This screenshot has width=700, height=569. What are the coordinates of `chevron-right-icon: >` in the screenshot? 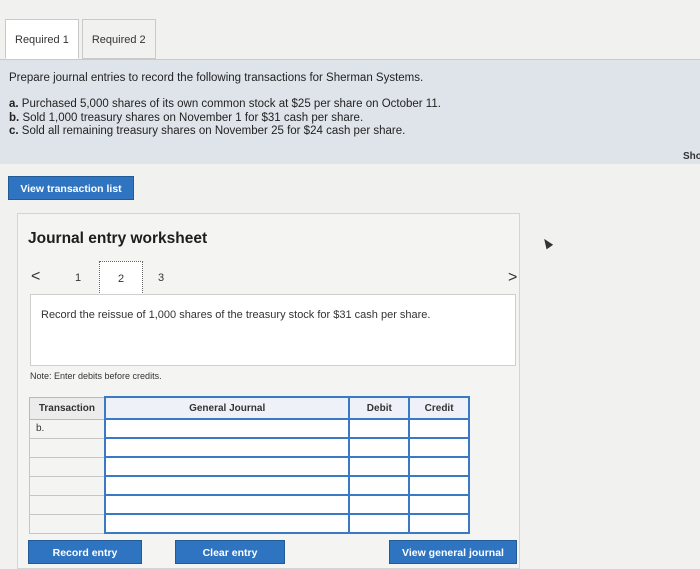 It's located at (512, 278).